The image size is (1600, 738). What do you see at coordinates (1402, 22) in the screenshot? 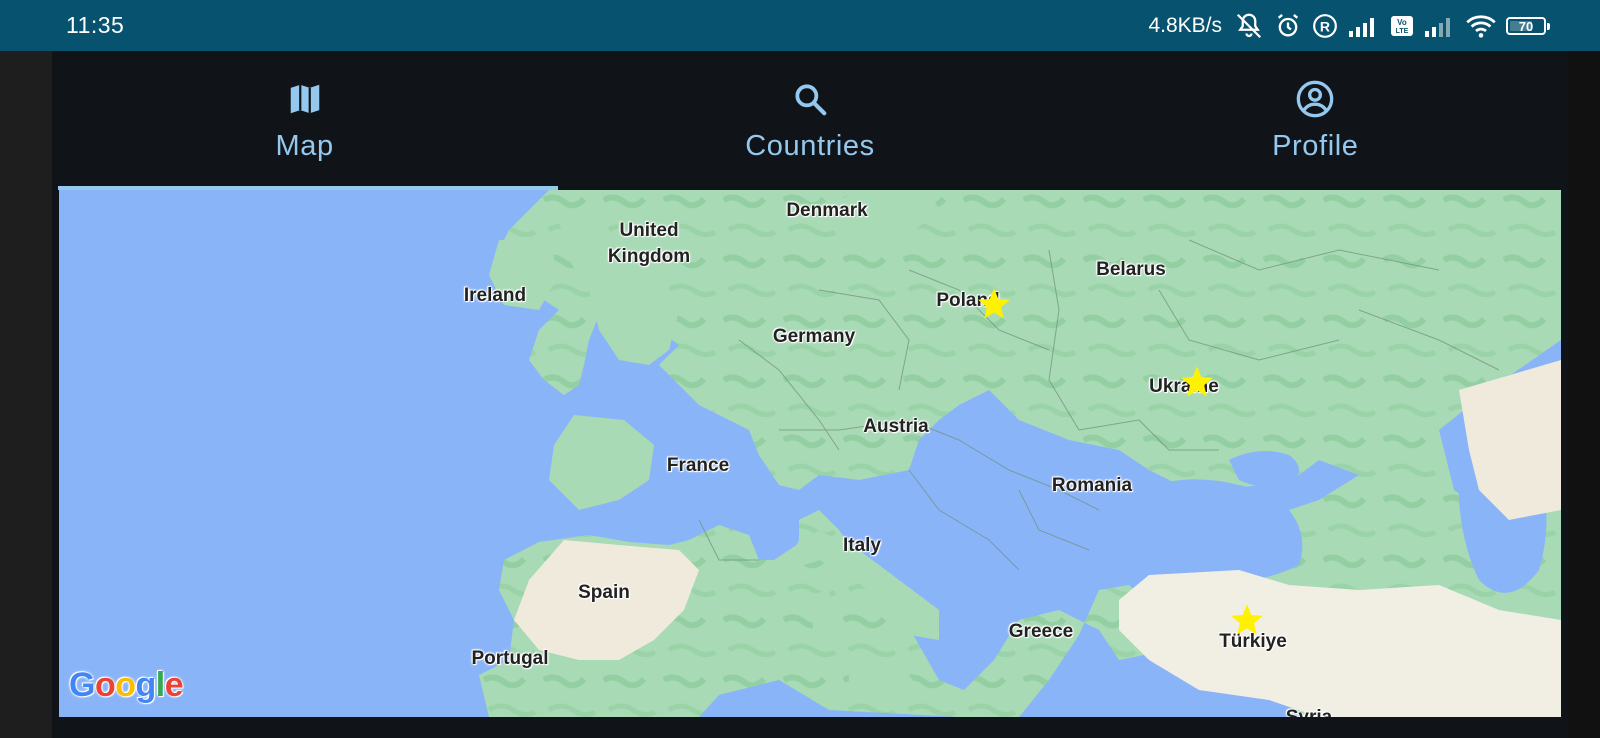
I see `svg-text: Vo` at bounding box center [1402, 22].